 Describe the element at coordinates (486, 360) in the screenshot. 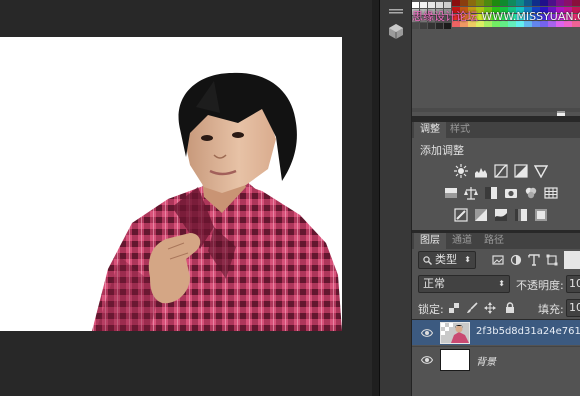

I see `layer-name-background: 背景` at that location.